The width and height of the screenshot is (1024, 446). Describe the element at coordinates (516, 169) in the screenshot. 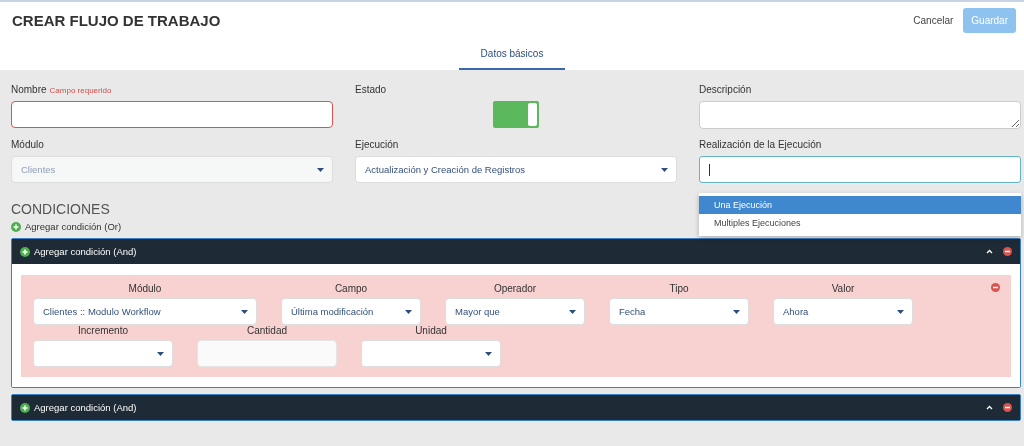

I see `dropdown: Actualización y Creación de Registros` at that location.